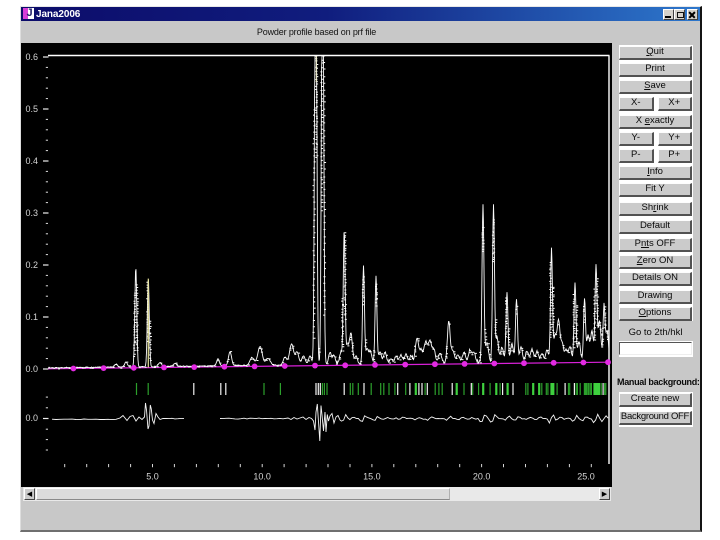 The image size is (720, 540). What do you see at coordinates (482, 477) in the screenshot?
I see `svg-text: 20.0` at bounding box center [482, 477].